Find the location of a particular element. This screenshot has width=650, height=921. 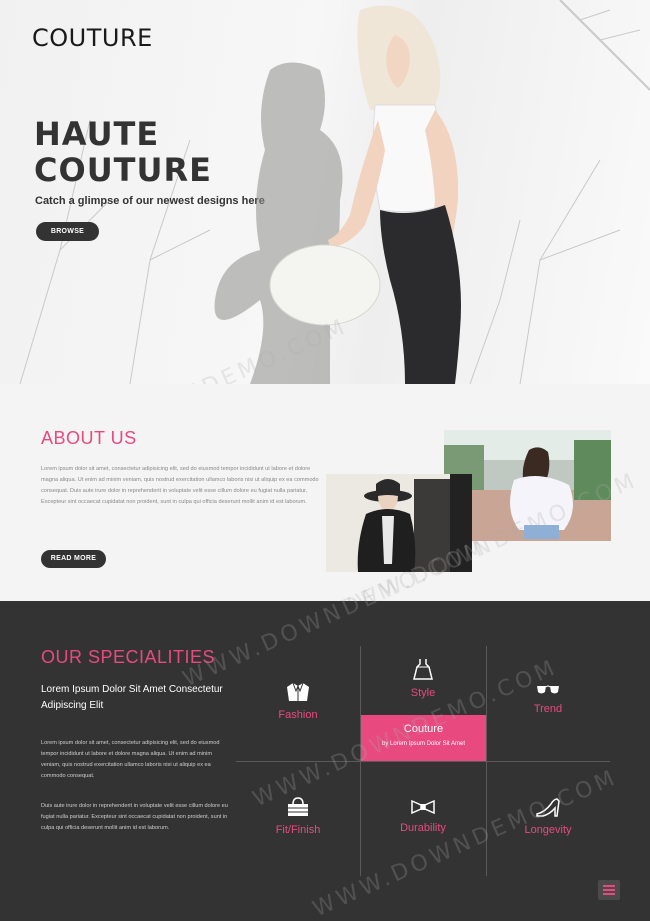

speciality-label: Durability is located at coordinates (423, 828).